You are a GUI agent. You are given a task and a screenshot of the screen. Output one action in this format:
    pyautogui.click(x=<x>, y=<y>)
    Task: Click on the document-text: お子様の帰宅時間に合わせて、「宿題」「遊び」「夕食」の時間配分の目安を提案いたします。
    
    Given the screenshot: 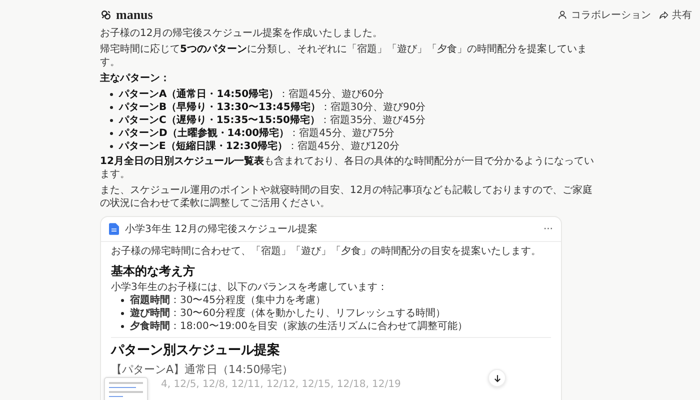 What is the action you would take?
    pyautogui.click(x=326, y=251)
    